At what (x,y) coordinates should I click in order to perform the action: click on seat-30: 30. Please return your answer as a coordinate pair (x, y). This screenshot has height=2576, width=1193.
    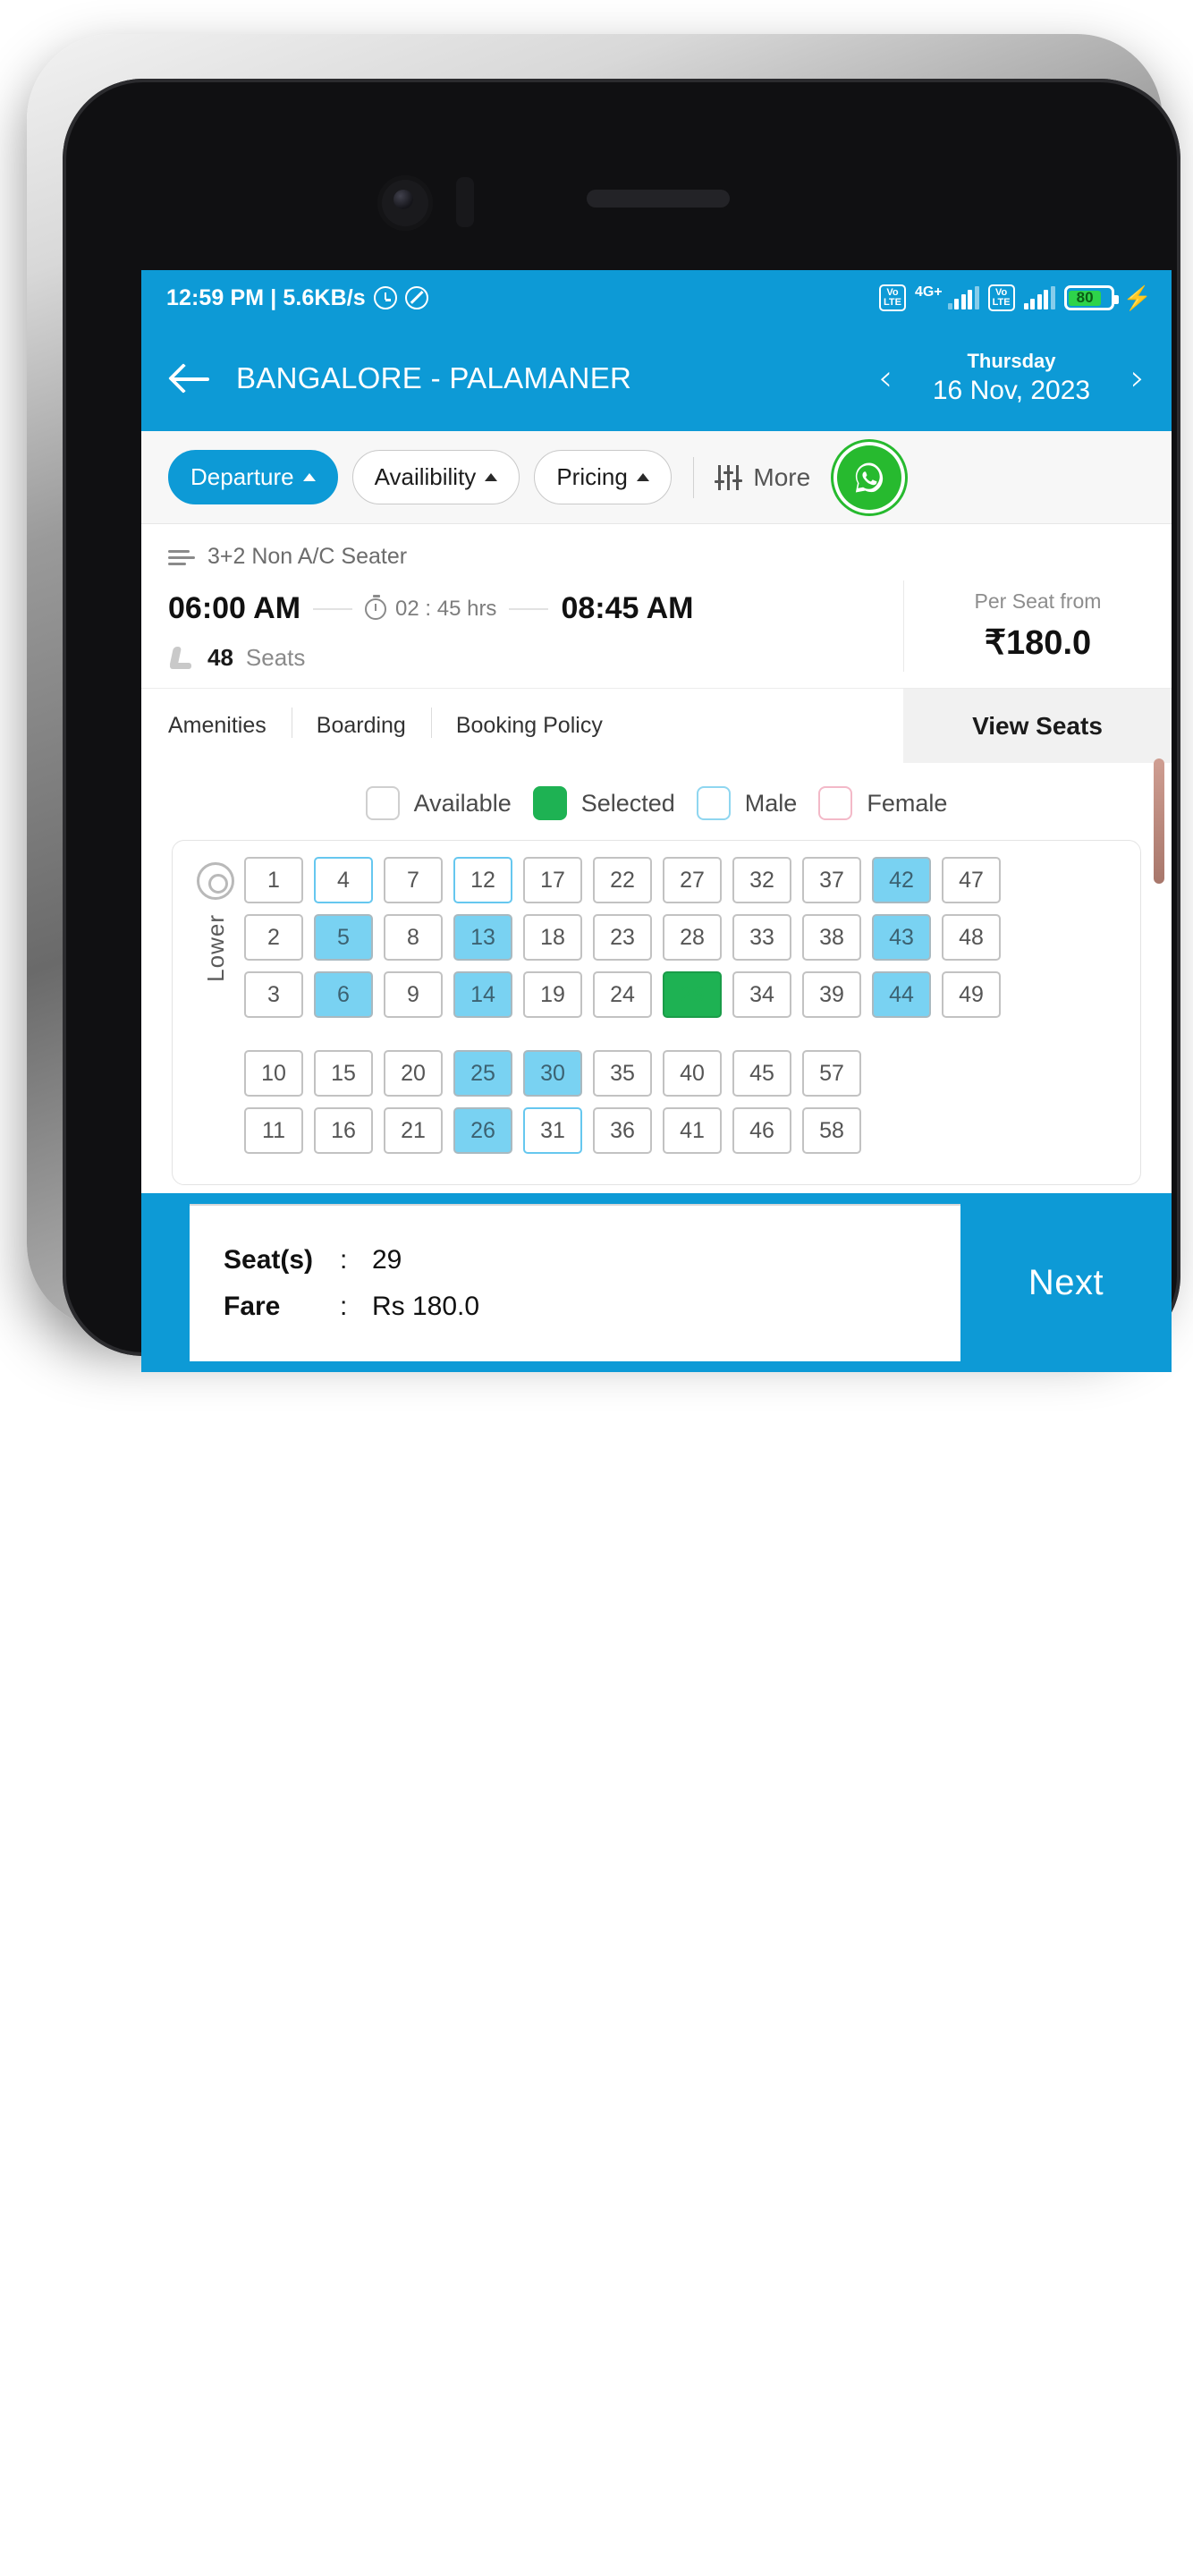
    Looking at the image, I should click on (552, 1073).